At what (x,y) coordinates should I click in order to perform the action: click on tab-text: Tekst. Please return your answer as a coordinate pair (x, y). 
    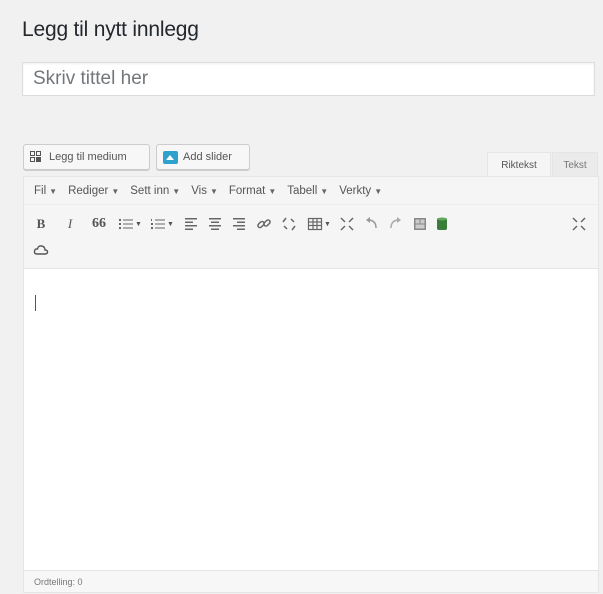
    Looking at the image, I should click on (575, 164).